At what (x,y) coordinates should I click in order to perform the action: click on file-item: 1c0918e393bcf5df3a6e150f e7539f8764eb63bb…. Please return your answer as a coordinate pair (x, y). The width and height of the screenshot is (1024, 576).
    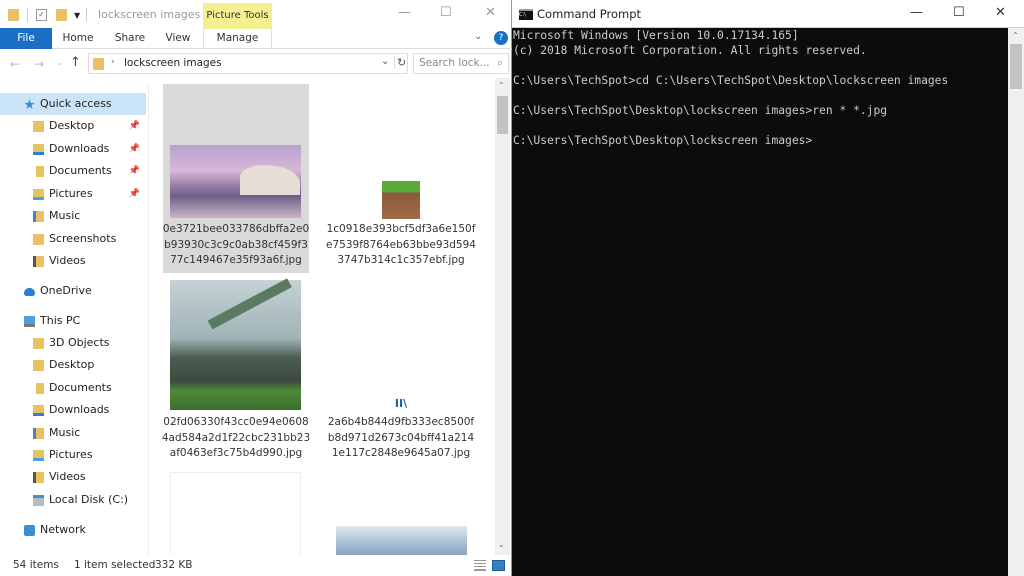
    Looking at the image, I should click on (401, 178).